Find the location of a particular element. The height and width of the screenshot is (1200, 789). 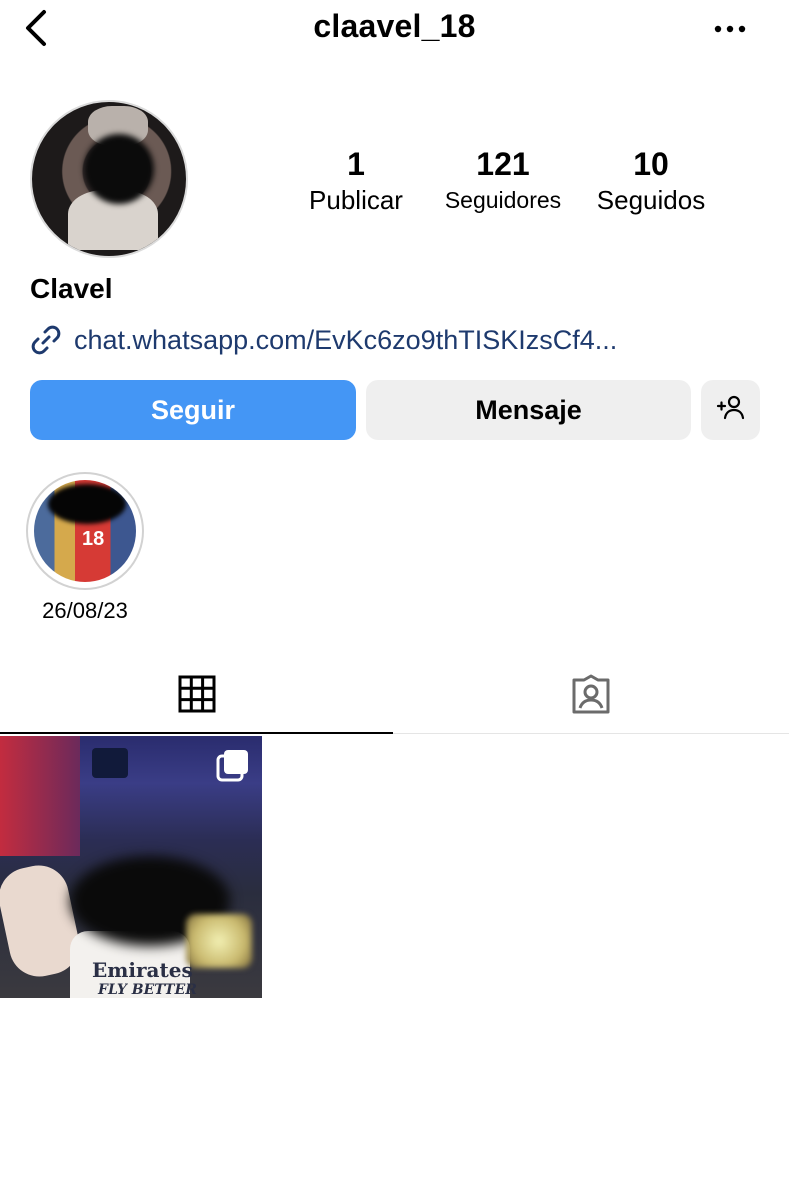

story-highlight-cover: 18 is located at coordinates (85, 531).